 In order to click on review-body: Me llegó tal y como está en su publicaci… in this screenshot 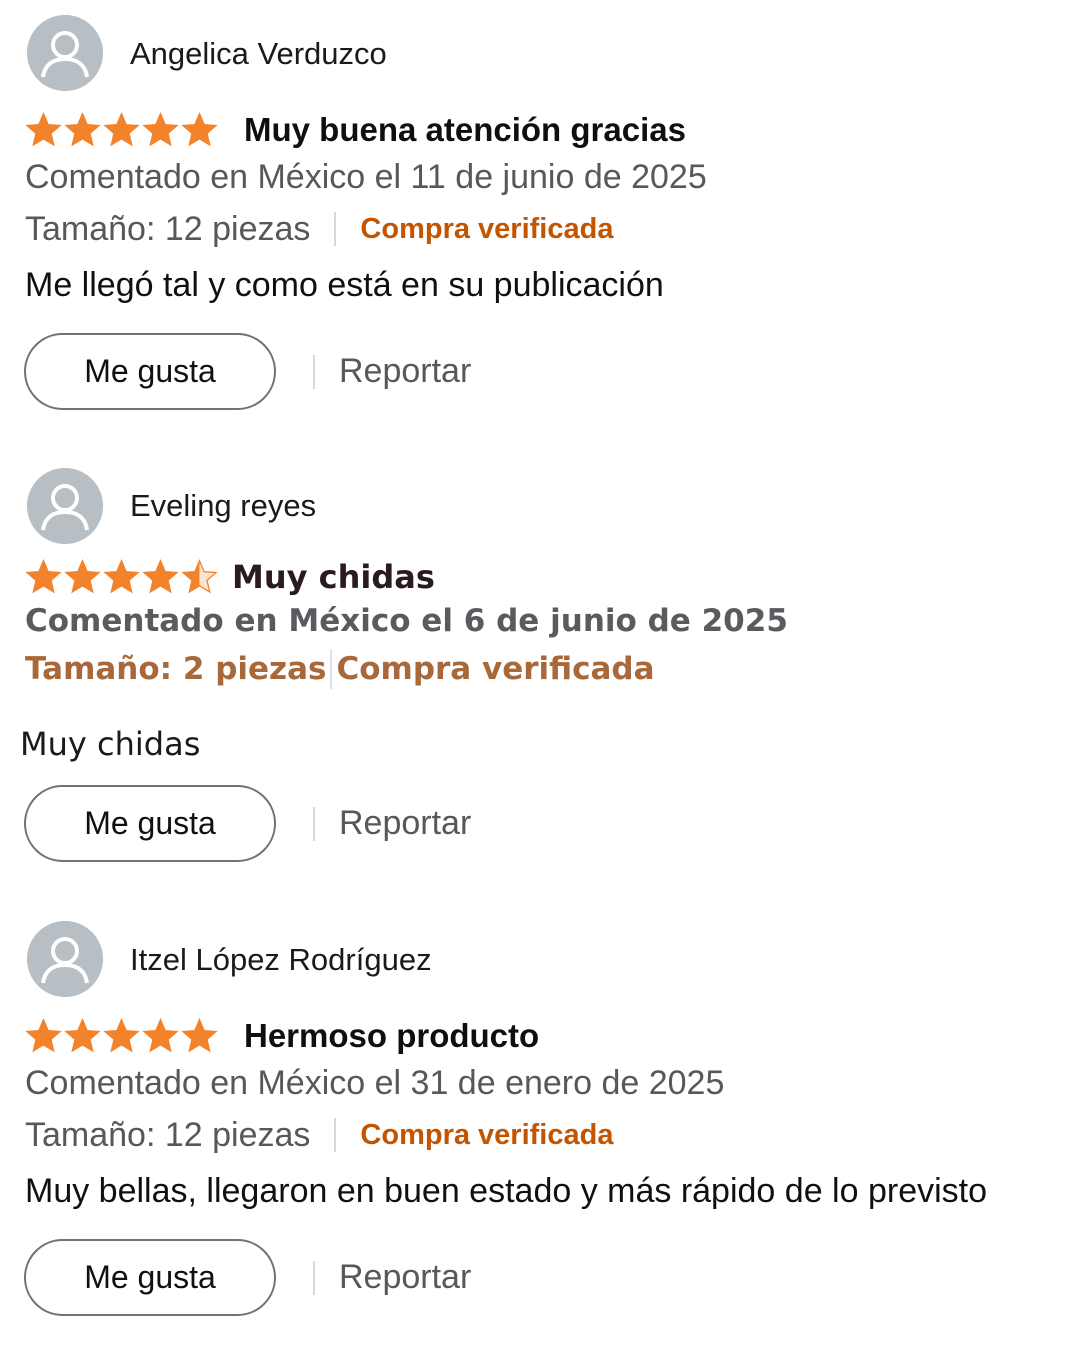, I will do `click(344, 285)`.